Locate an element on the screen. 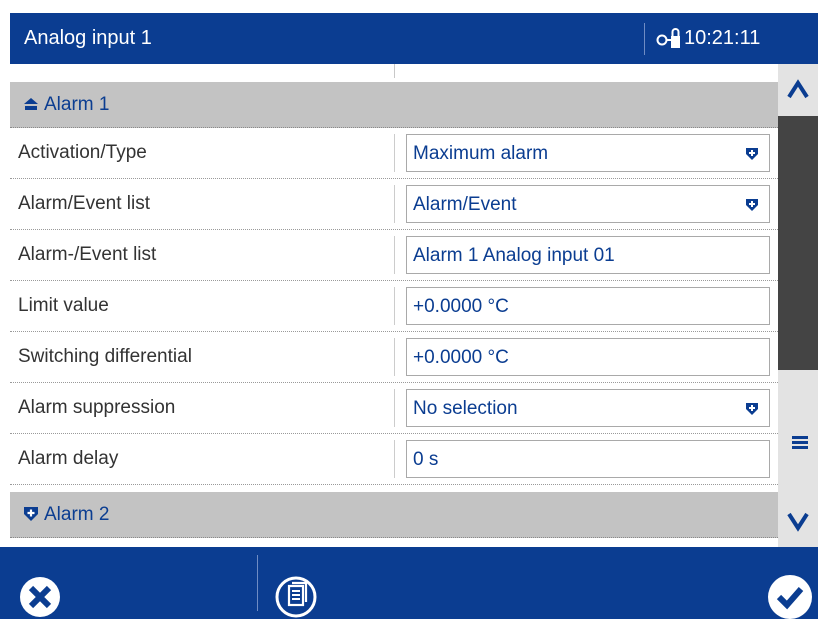  scroll-thumb is located at coordinates (798, 243).